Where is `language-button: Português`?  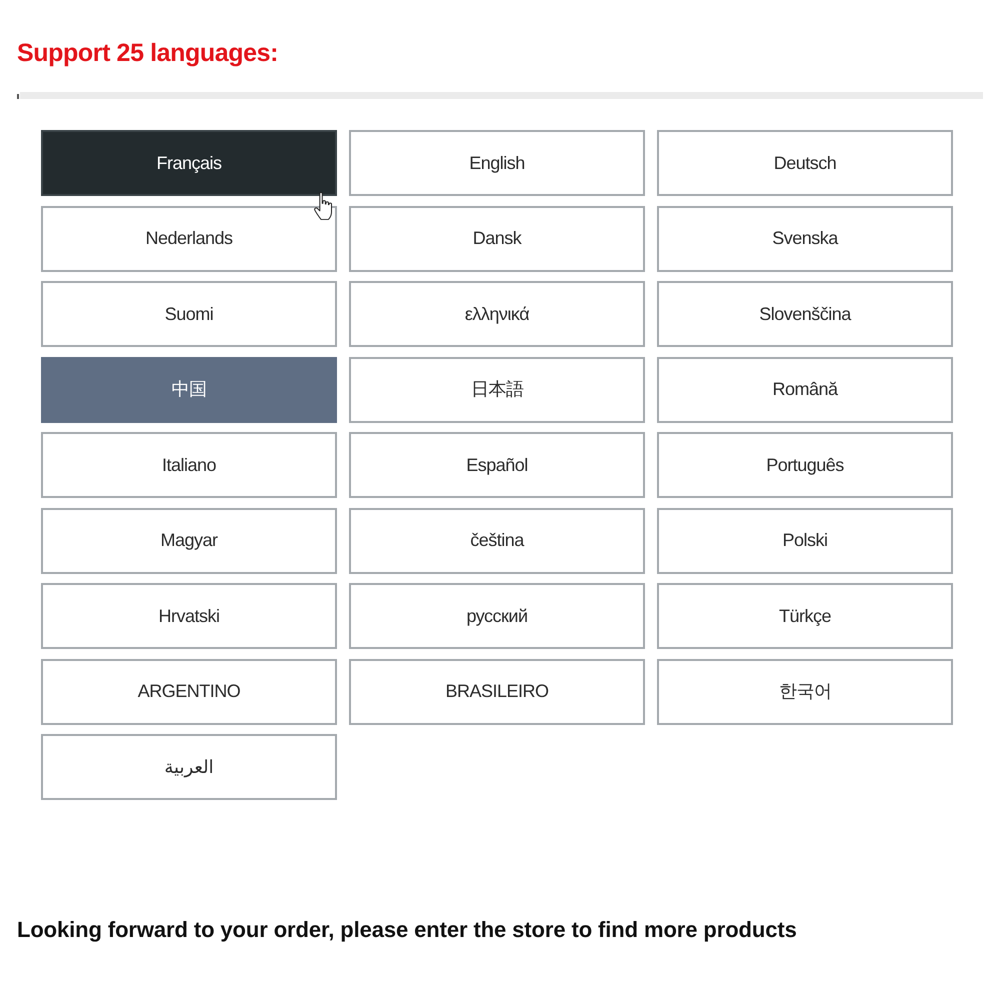 language-button: Português is located at coordinates (805, 465).